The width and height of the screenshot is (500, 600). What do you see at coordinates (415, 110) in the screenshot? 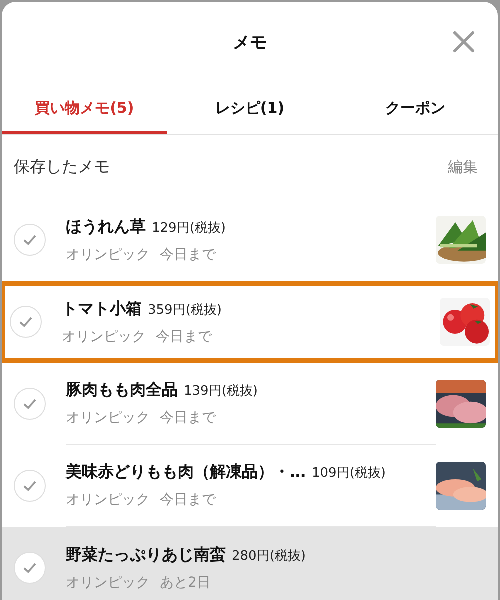
I see `tab: クーポン` at bounding box center [415, 110].